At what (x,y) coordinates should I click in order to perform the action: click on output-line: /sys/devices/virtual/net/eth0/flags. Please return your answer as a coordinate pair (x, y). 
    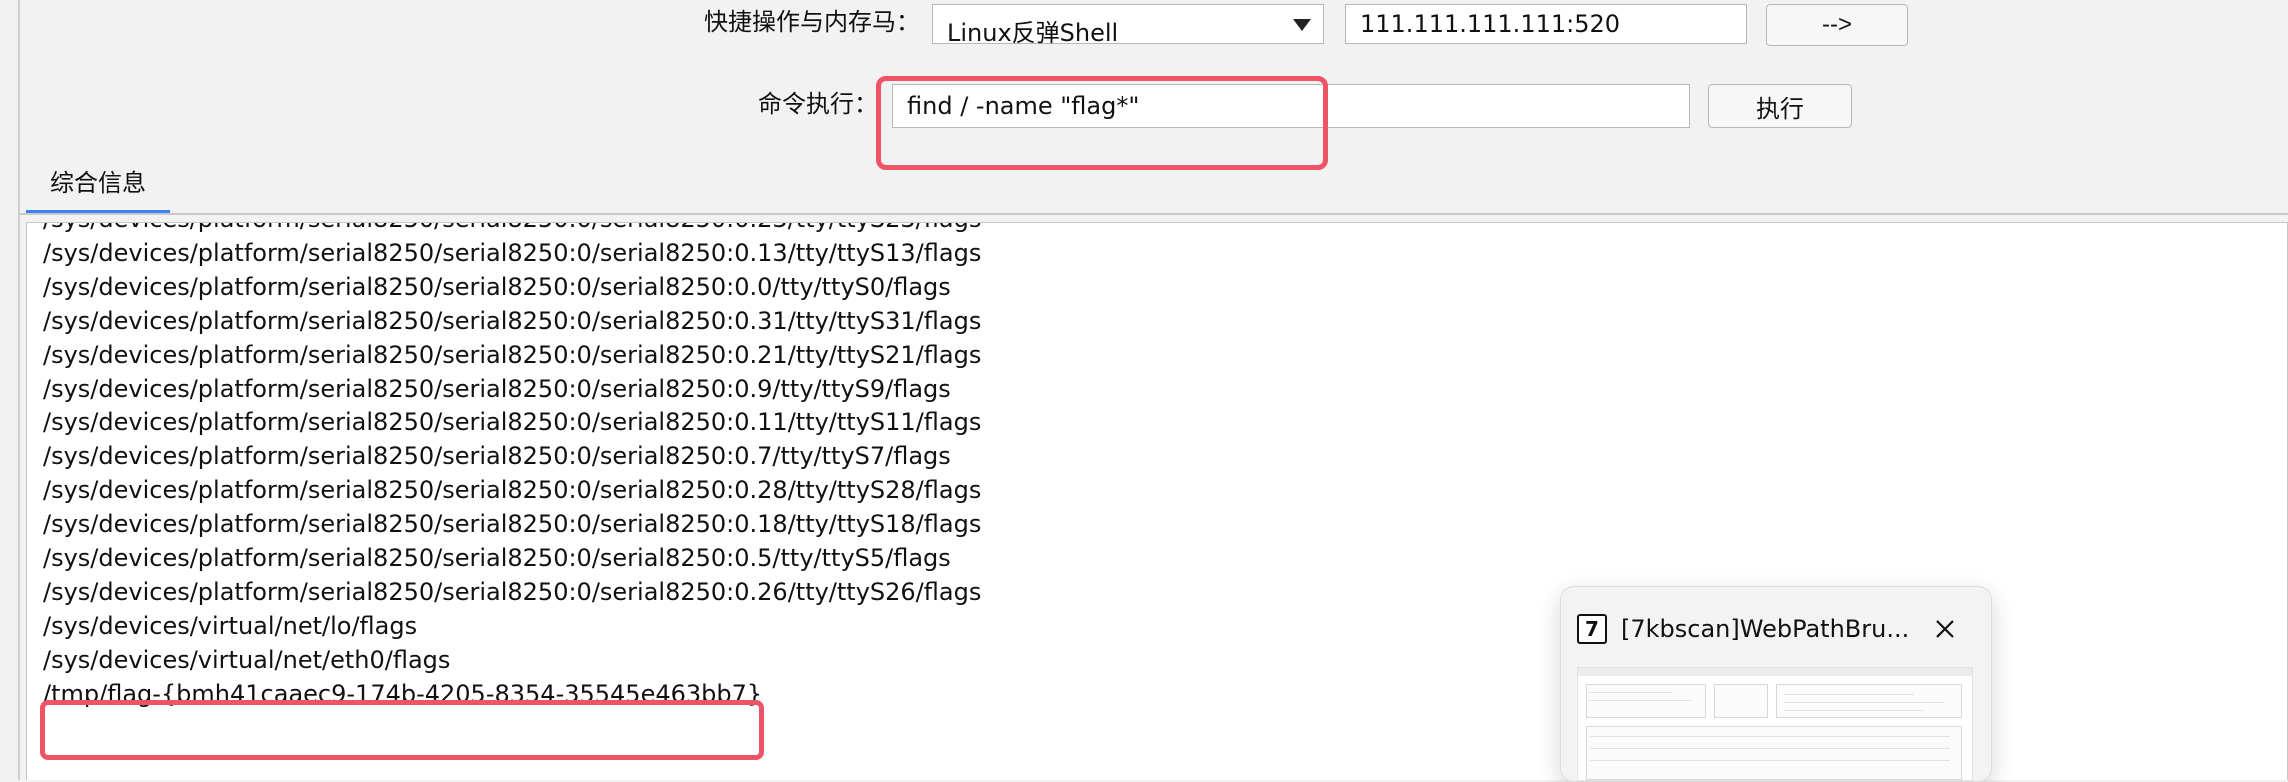
    Looking at the image, I should click on (247, 659).